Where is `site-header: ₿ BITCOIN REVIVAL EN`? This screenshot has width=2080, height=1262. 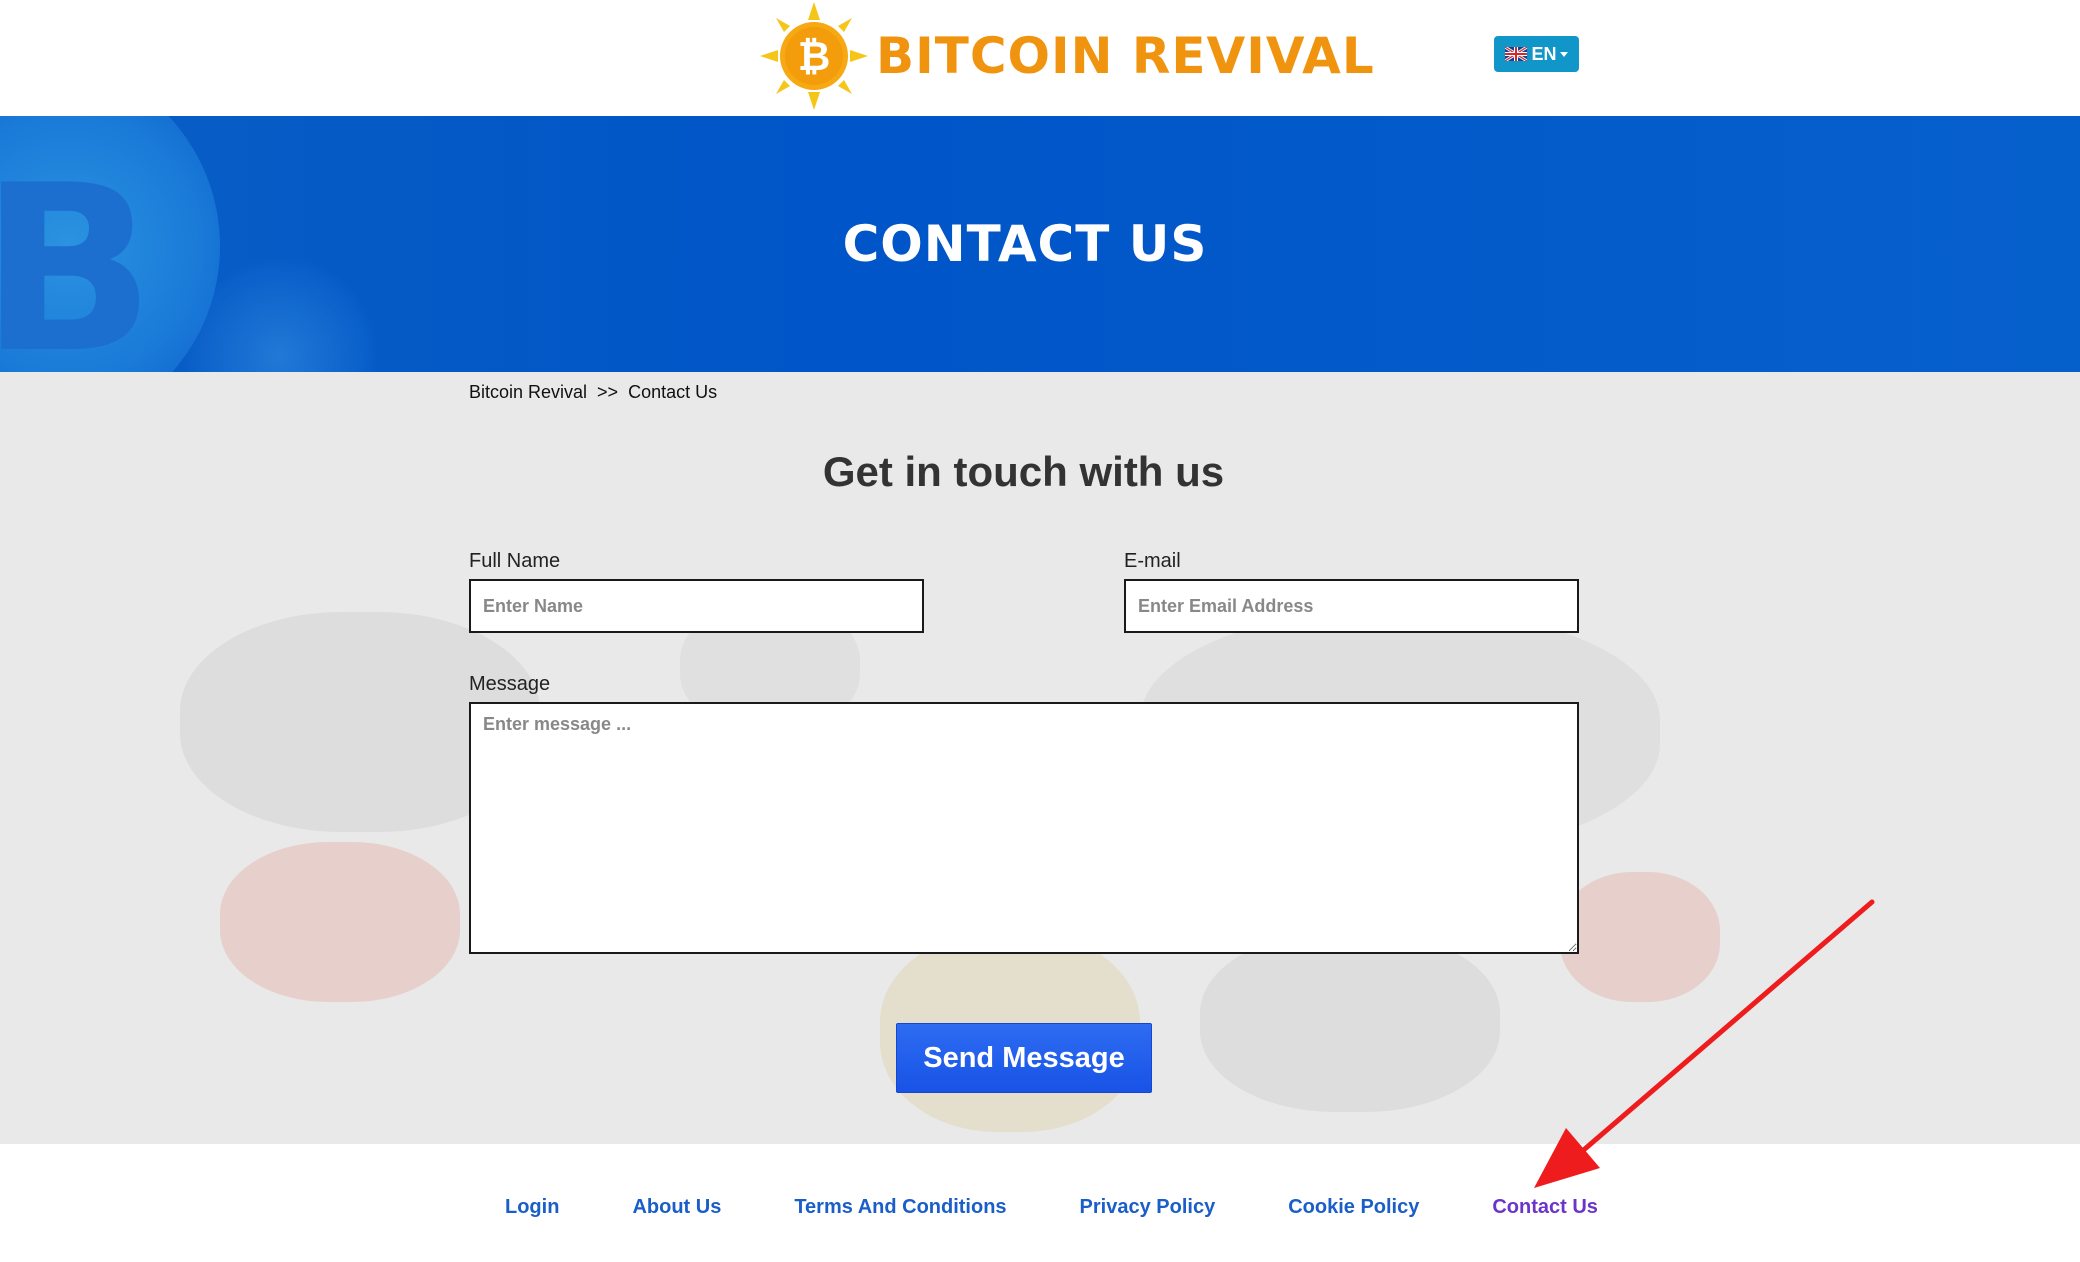
site-header: ₿ BITCOIN REVIVAL EN is located at coordinates (1040, 58).